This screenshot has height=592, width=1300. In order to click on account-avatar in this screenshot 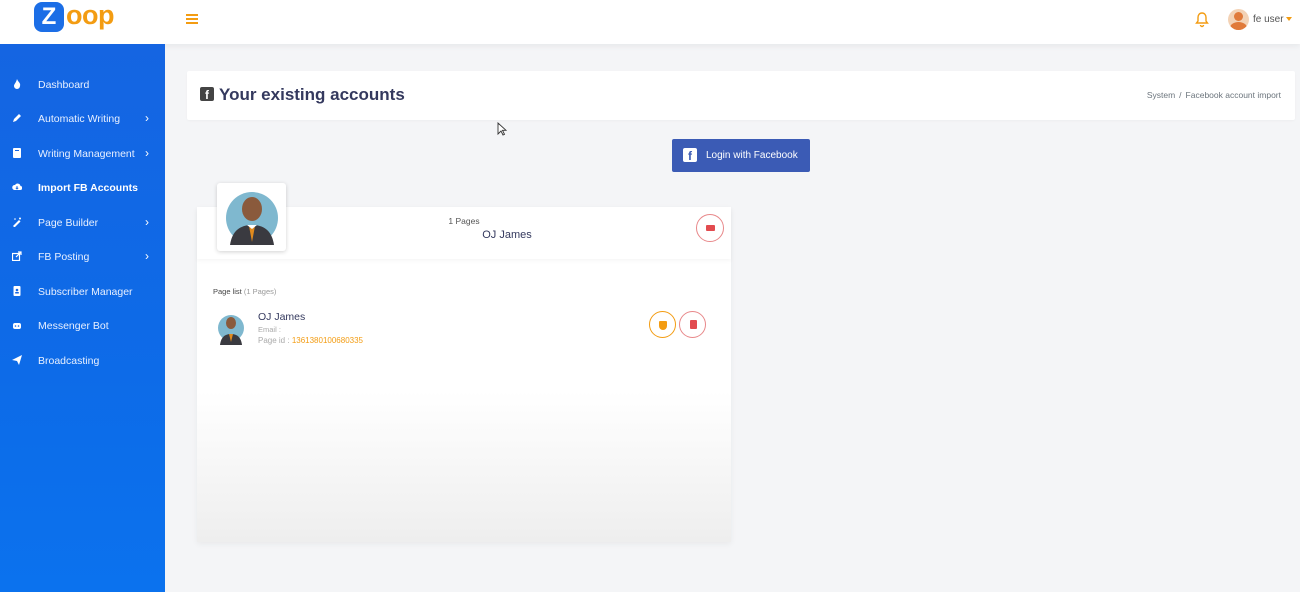, I will do `click(251, 217)`.